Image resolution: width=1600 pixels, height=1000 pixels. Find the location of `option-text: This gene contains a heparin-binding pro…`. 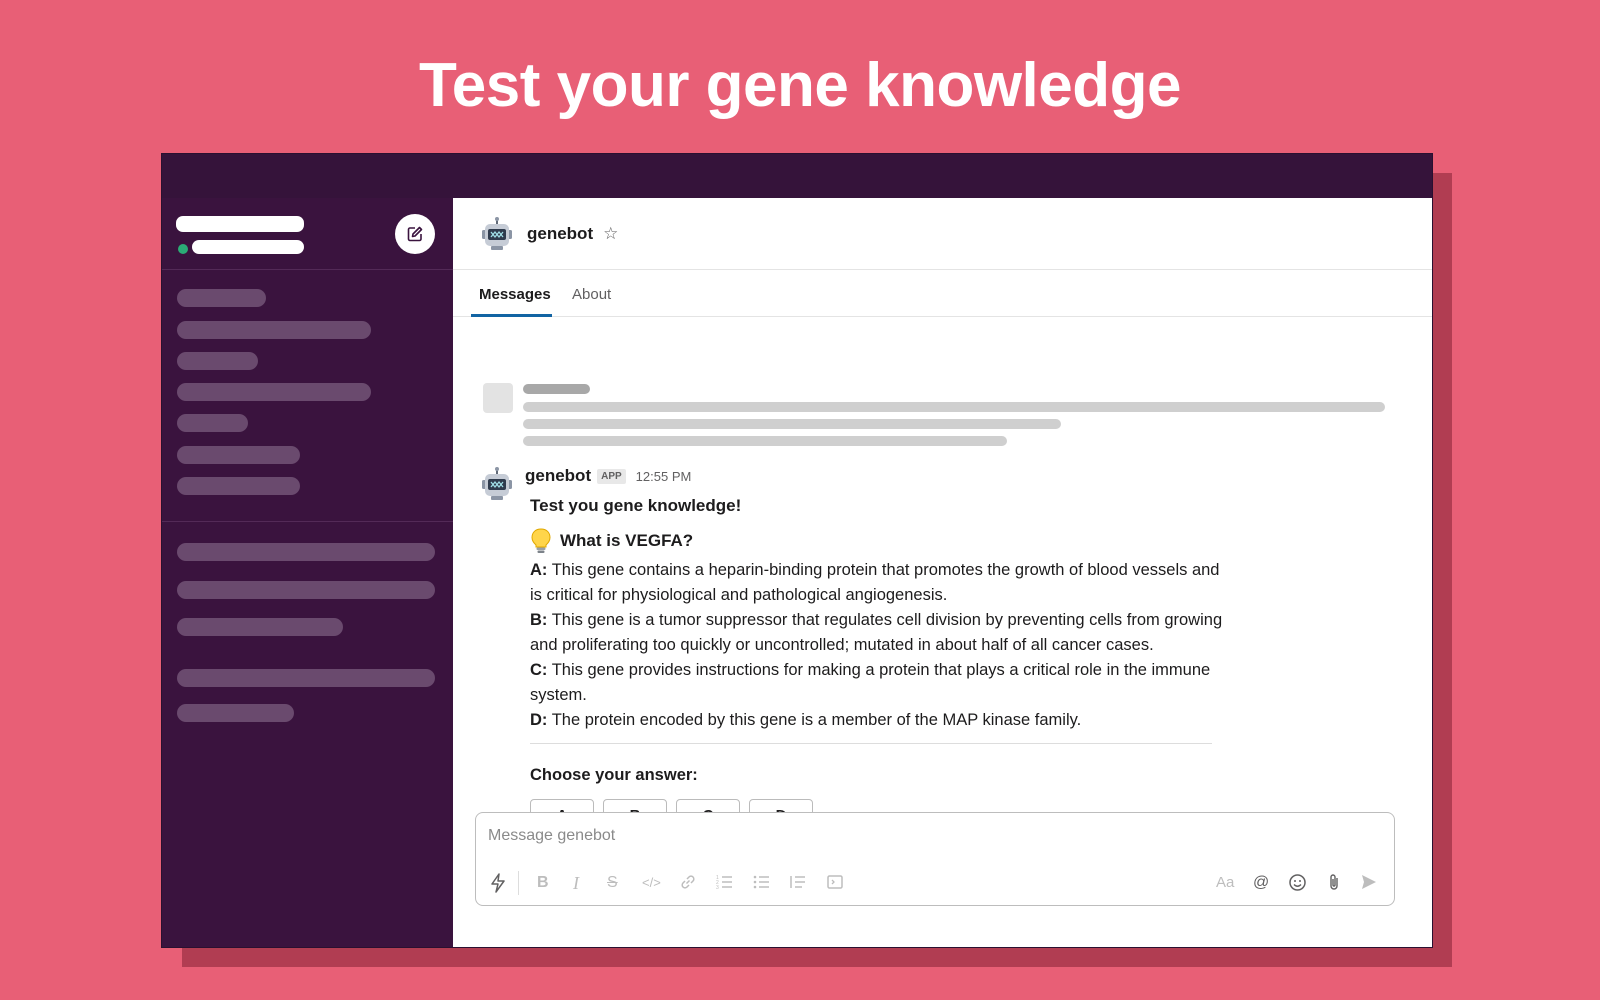

option-text: This gene contains a heparin-binding pro… is located at coordinates (875, 582).